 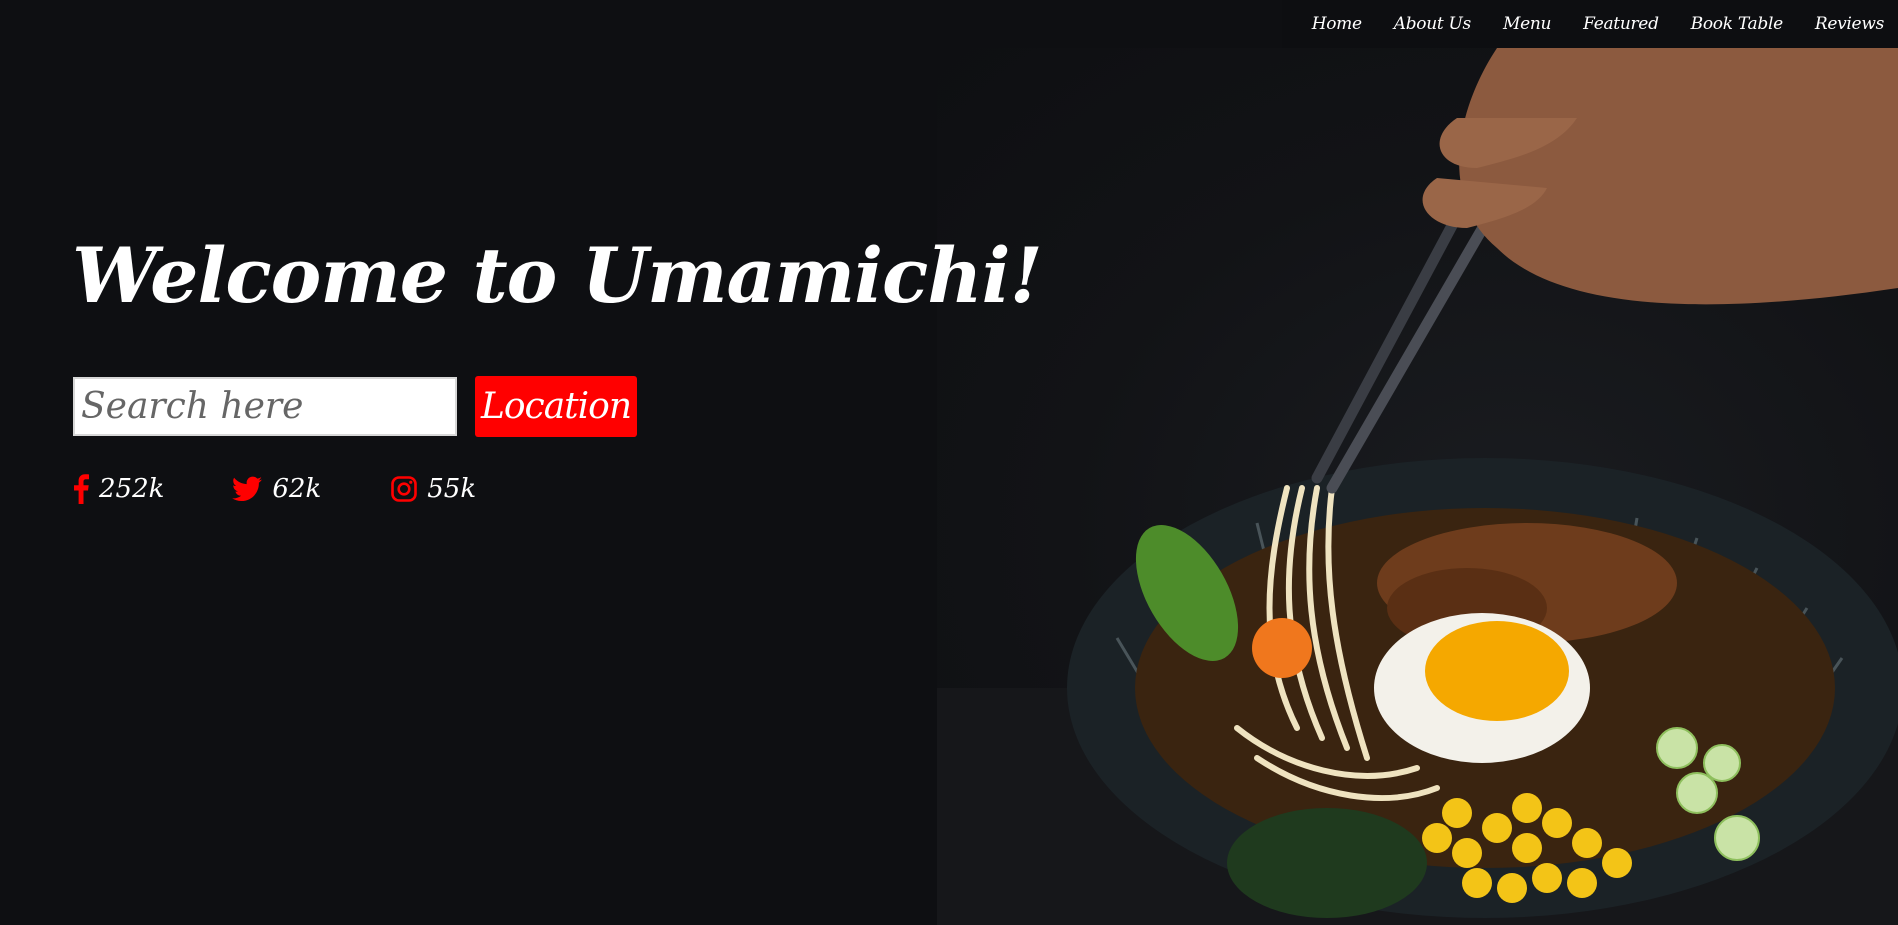 I want to click on social-instagram: 55k, so click(x=433, y=489).